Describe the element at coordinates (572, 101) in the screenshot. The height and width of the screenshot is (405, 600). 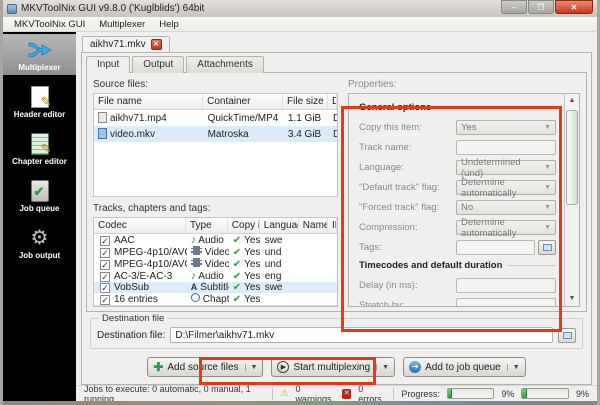
I see `scroll-up-icon: ▲` at that location.